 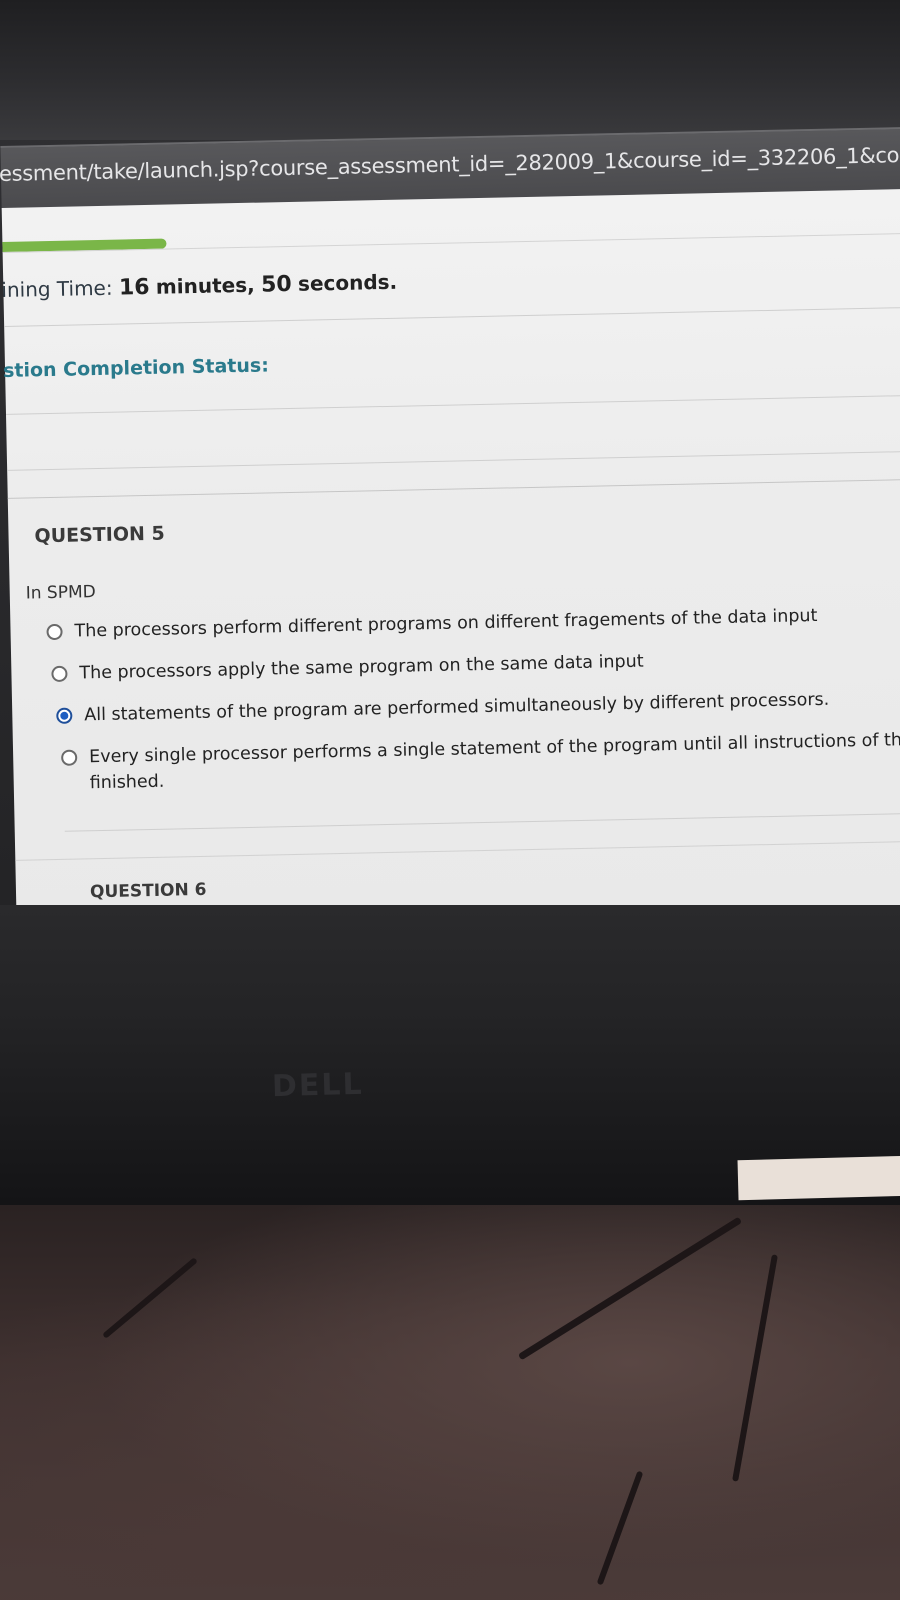 I want to click on question-5-header: QUESTION 5, so click(x=99, y=535).